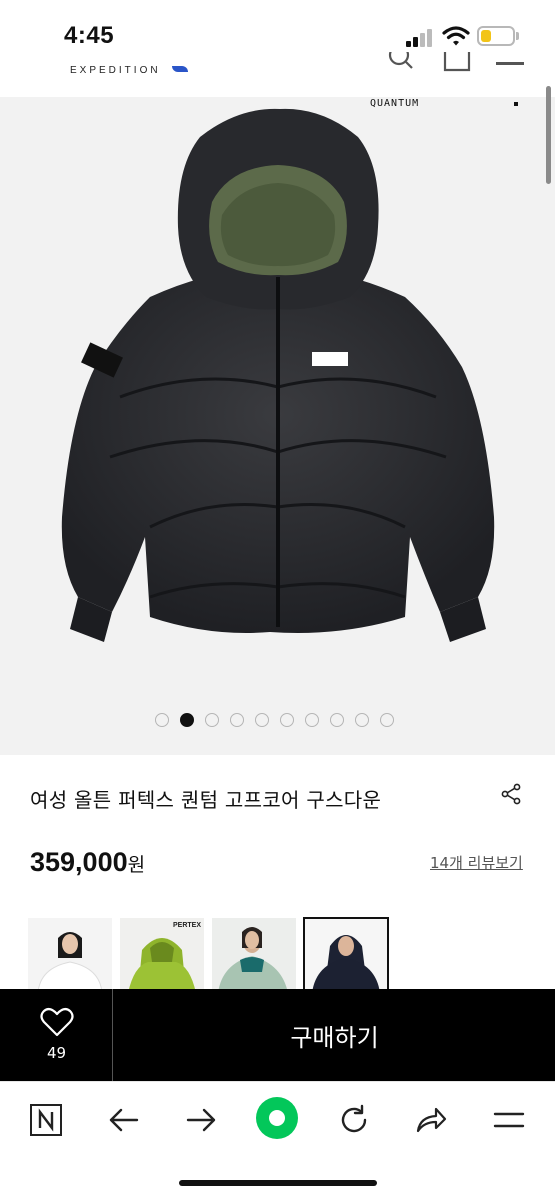  What do you see at coordinates (115, 70) in the screenshot?
I see `brand-logo: EXPEDITION` at bounding box center [115, 70].